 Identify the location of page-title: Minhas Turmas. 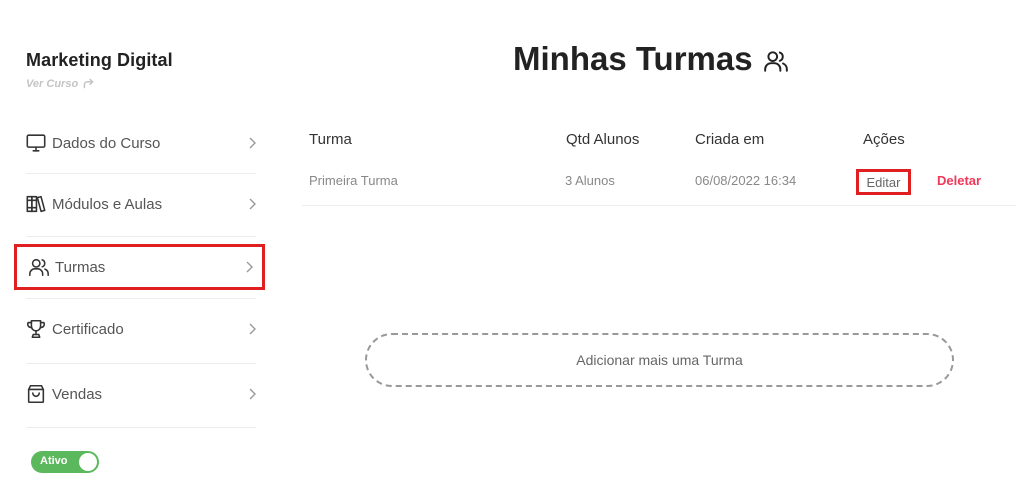
(651, 59).